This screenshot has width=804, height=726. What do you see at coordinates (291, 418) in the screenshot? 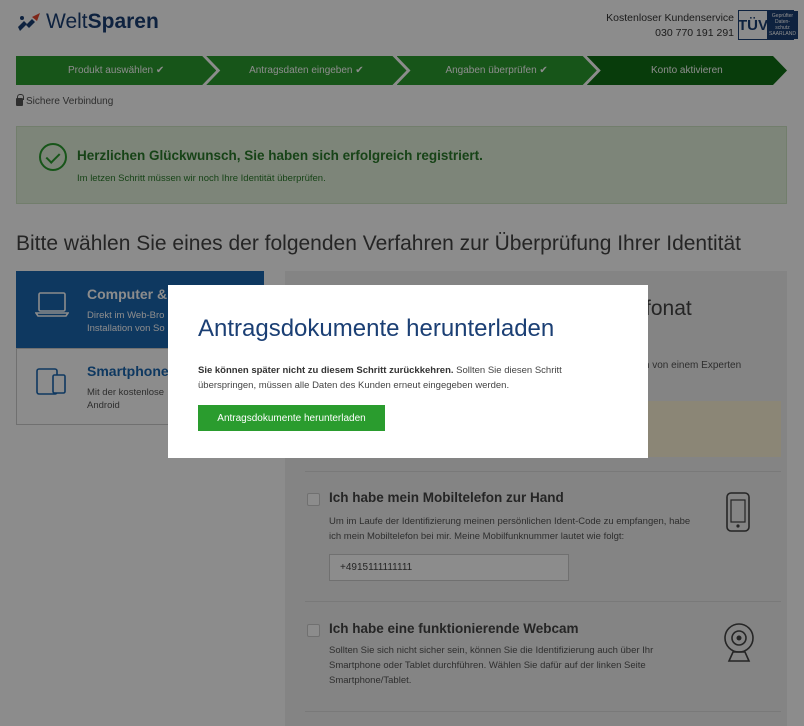
I see `download-documents-button: Antragsdokumente herunterladen` at bounding box center [291, 418].